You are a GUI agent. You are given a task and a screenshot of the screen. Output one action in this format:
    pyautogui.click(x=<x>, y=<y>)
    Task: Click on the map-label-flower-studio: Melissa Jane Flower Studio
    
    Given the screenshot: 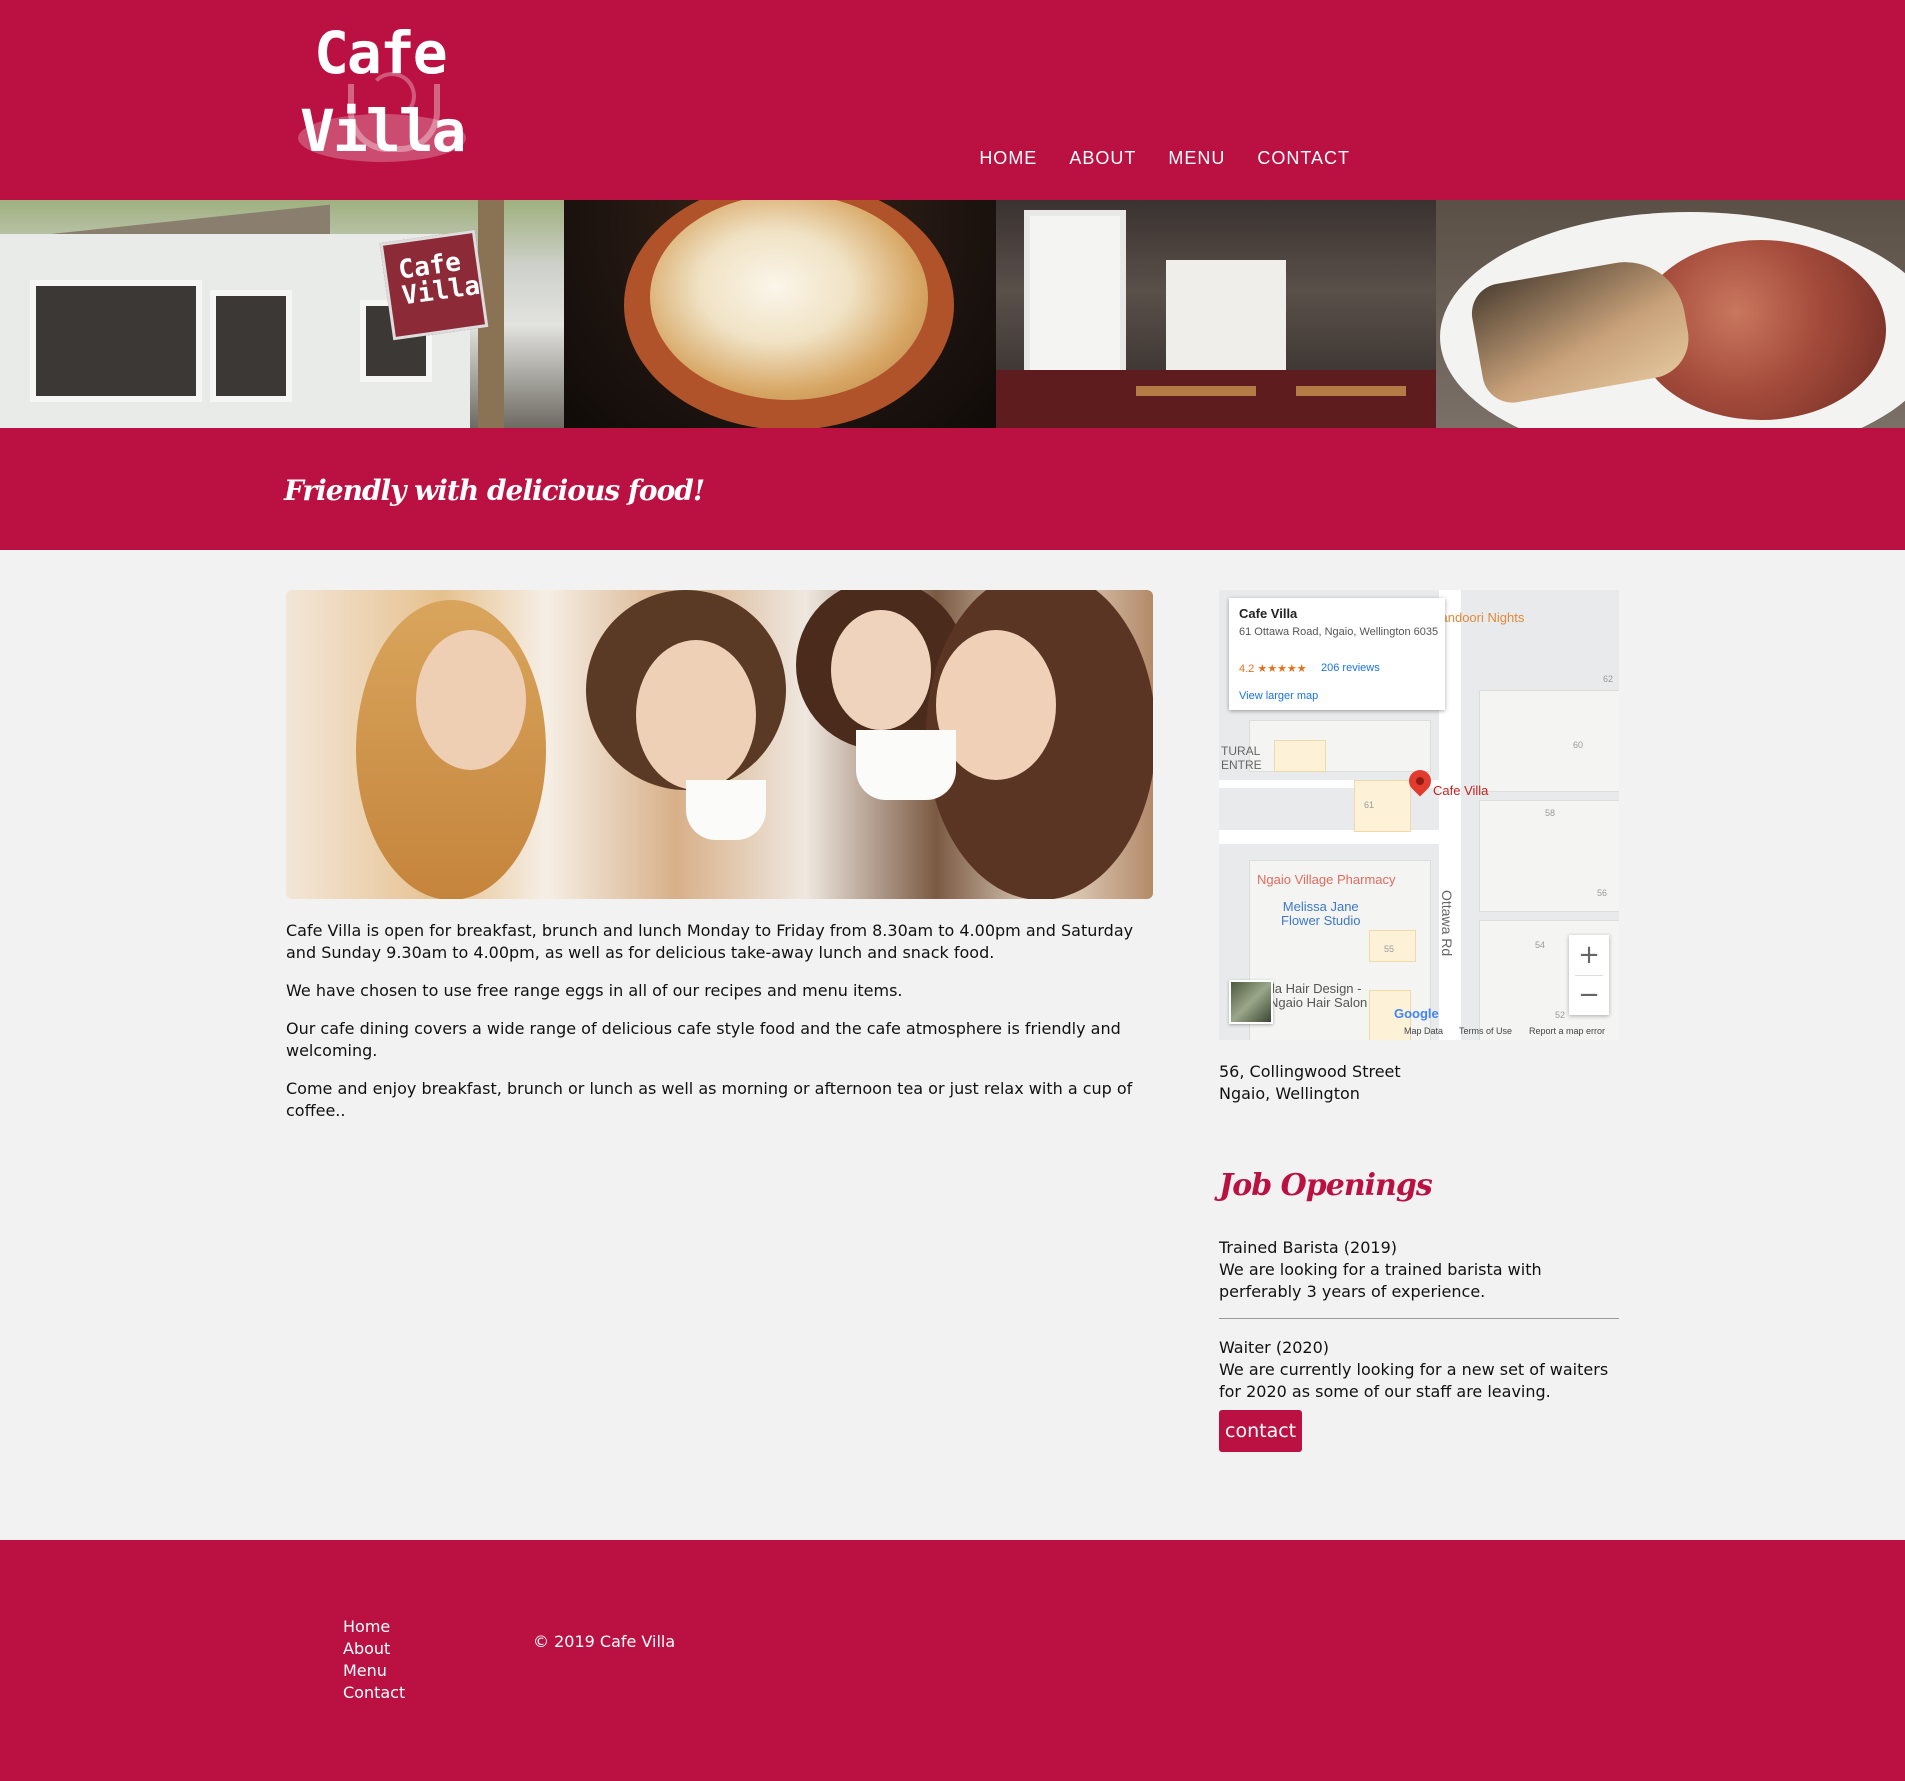 What is the action you would take?
    pyautogui.click(x=1320, y=914)
    